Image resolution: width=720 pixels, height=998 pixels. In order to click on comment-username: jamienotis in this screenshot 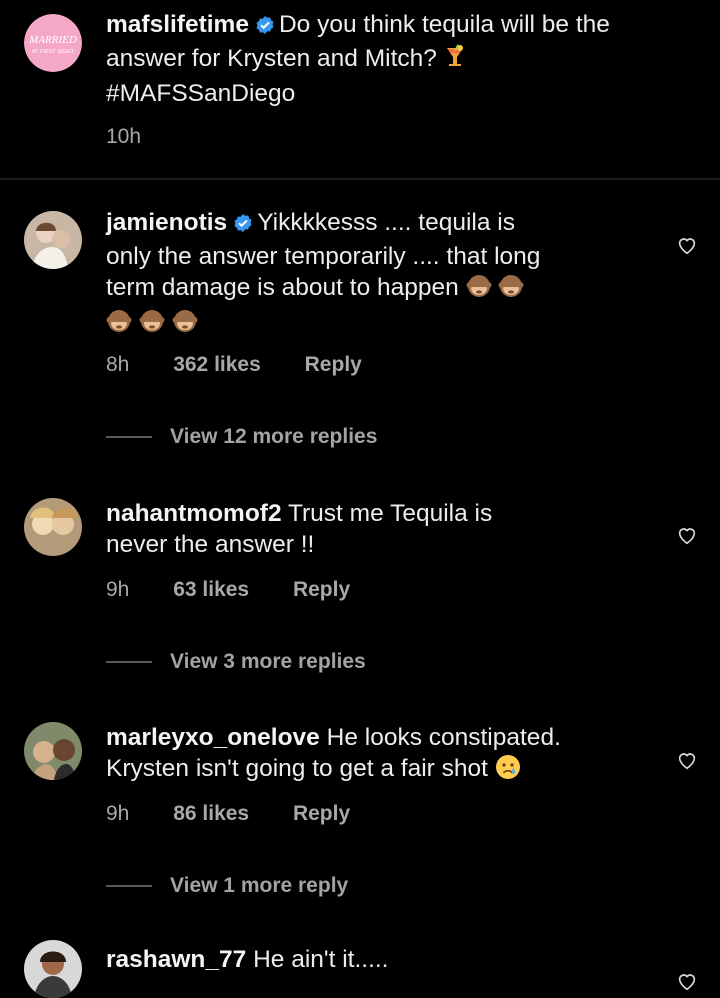, I will do `click(166, 222)`.